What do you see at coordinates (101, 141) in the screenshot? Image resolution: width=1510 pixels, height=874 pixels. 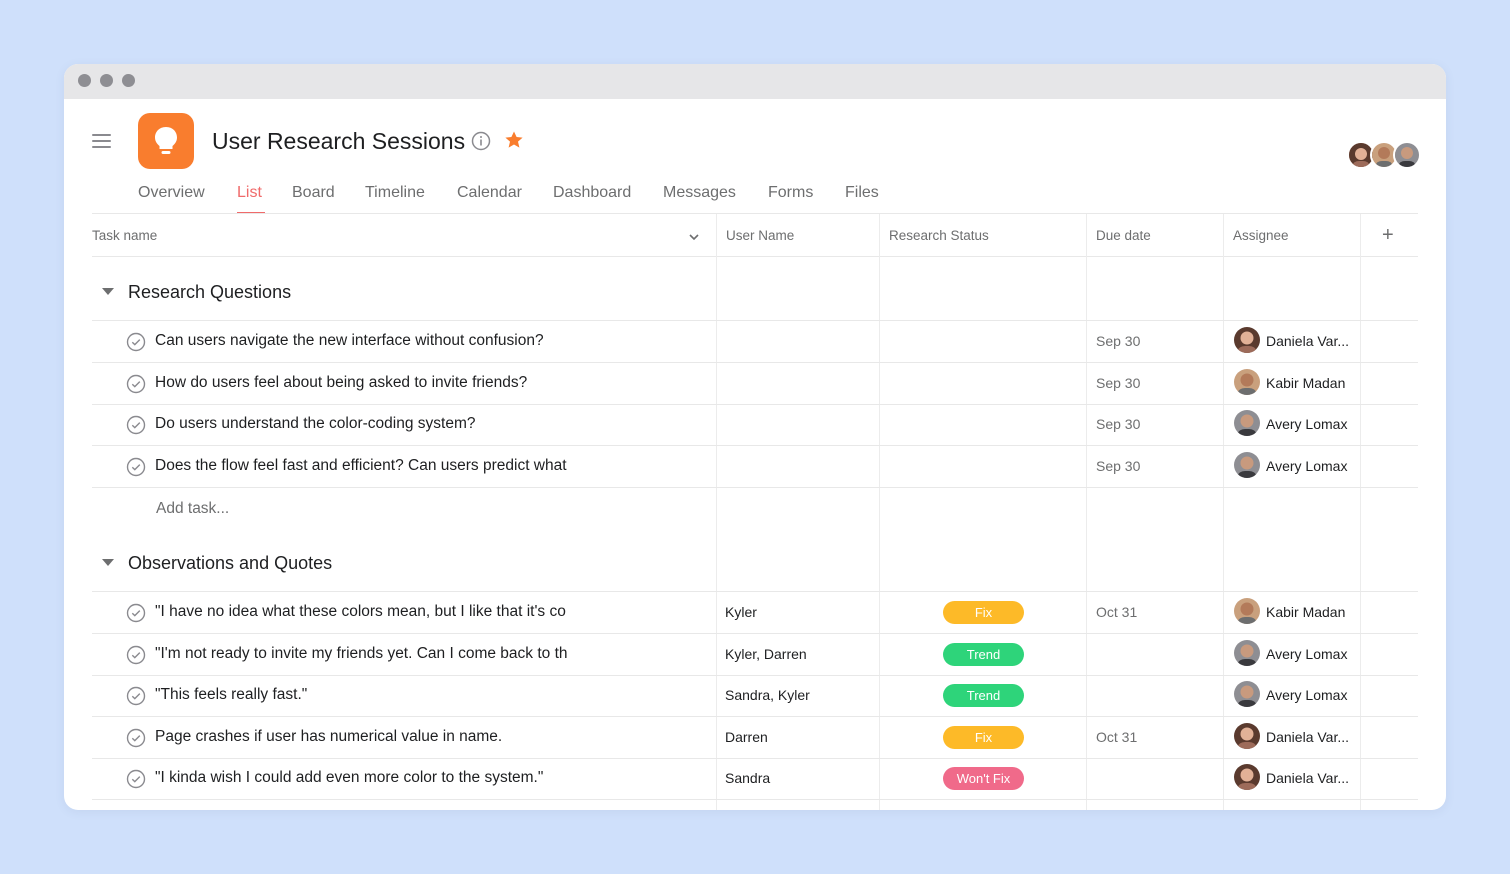 I see `menu-icon` at bounding box center [101, 141].